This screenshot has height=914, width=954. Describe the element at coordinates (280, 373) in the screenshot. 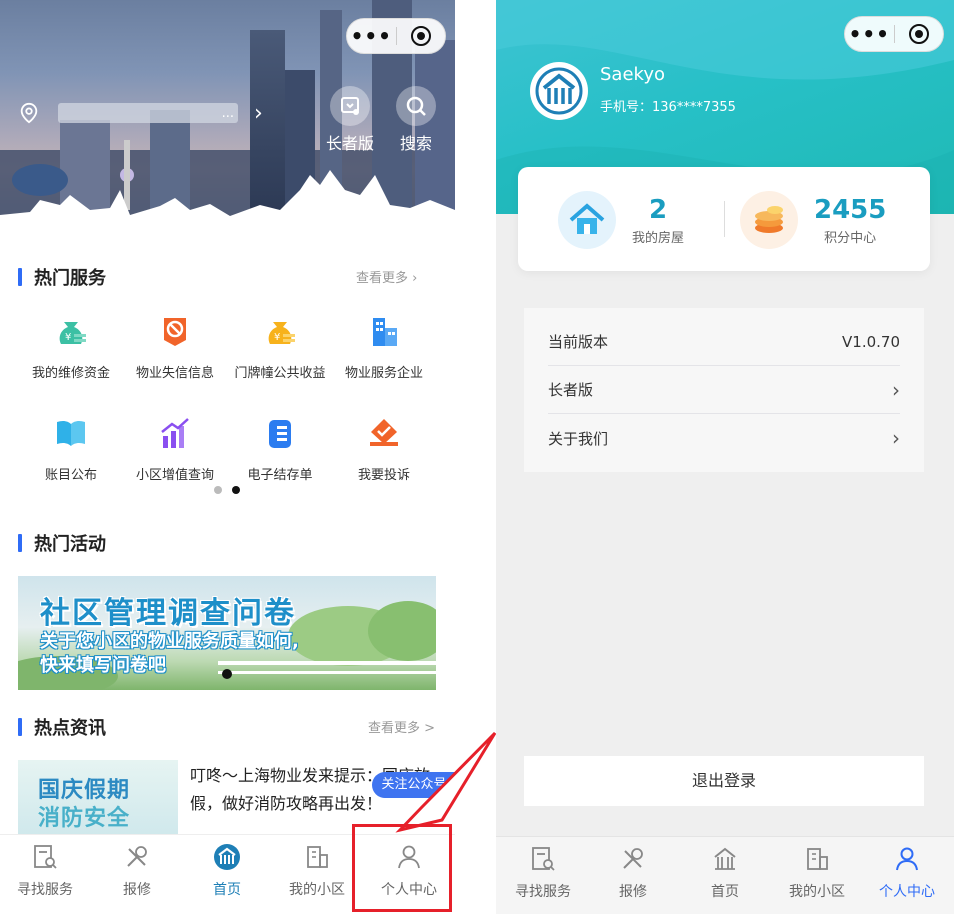

I see `service-label: 门牌幢公共收益` at that location.